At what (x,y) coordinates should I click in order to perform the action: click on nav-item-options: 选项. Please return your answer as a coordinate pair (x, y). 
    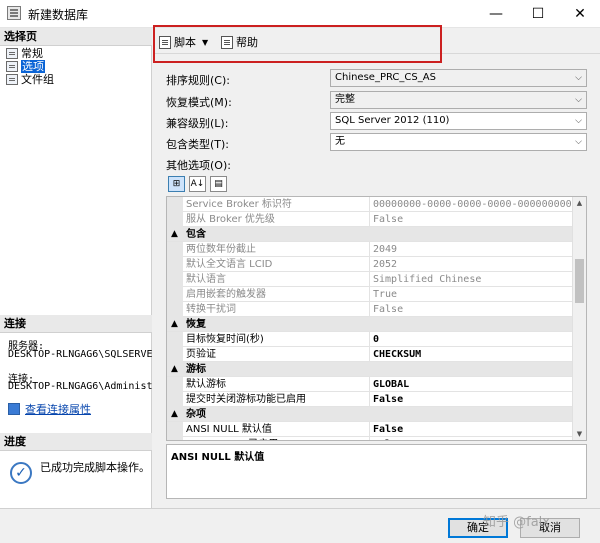
    Looking at the image, I should click on (25, 66).